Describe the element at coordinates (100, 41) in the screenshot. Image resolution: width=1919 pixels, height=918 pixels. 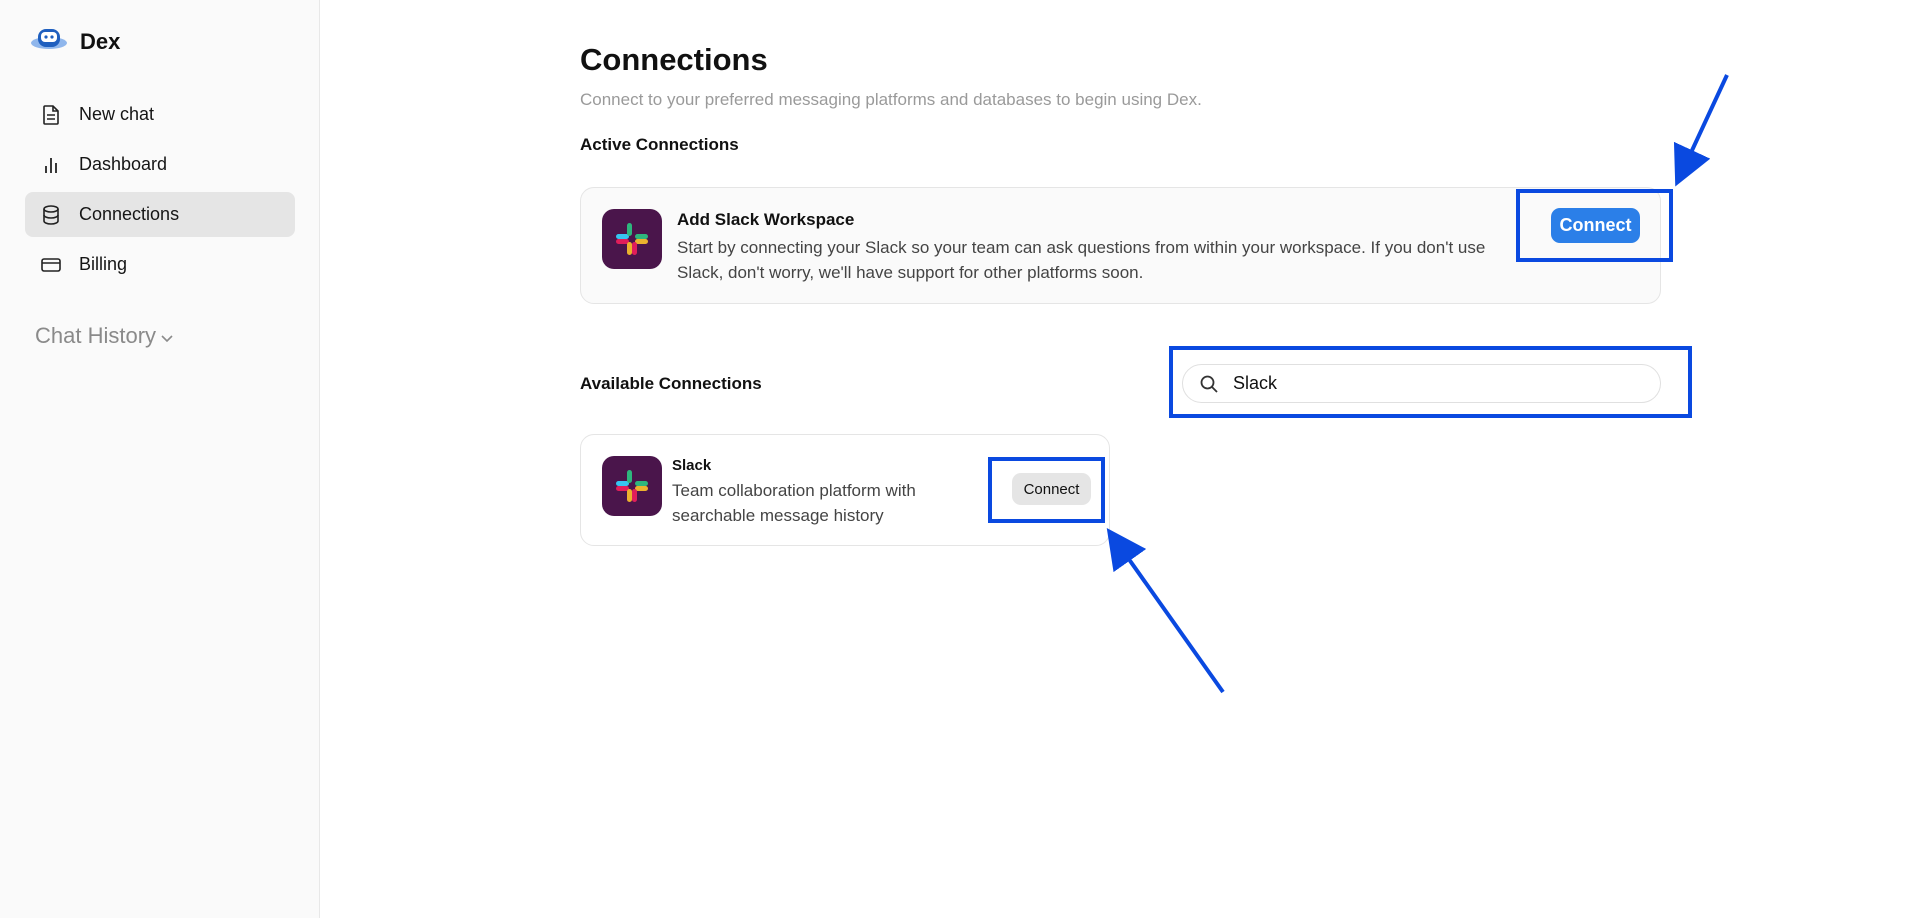
I see `app-name: Dex` at that location.